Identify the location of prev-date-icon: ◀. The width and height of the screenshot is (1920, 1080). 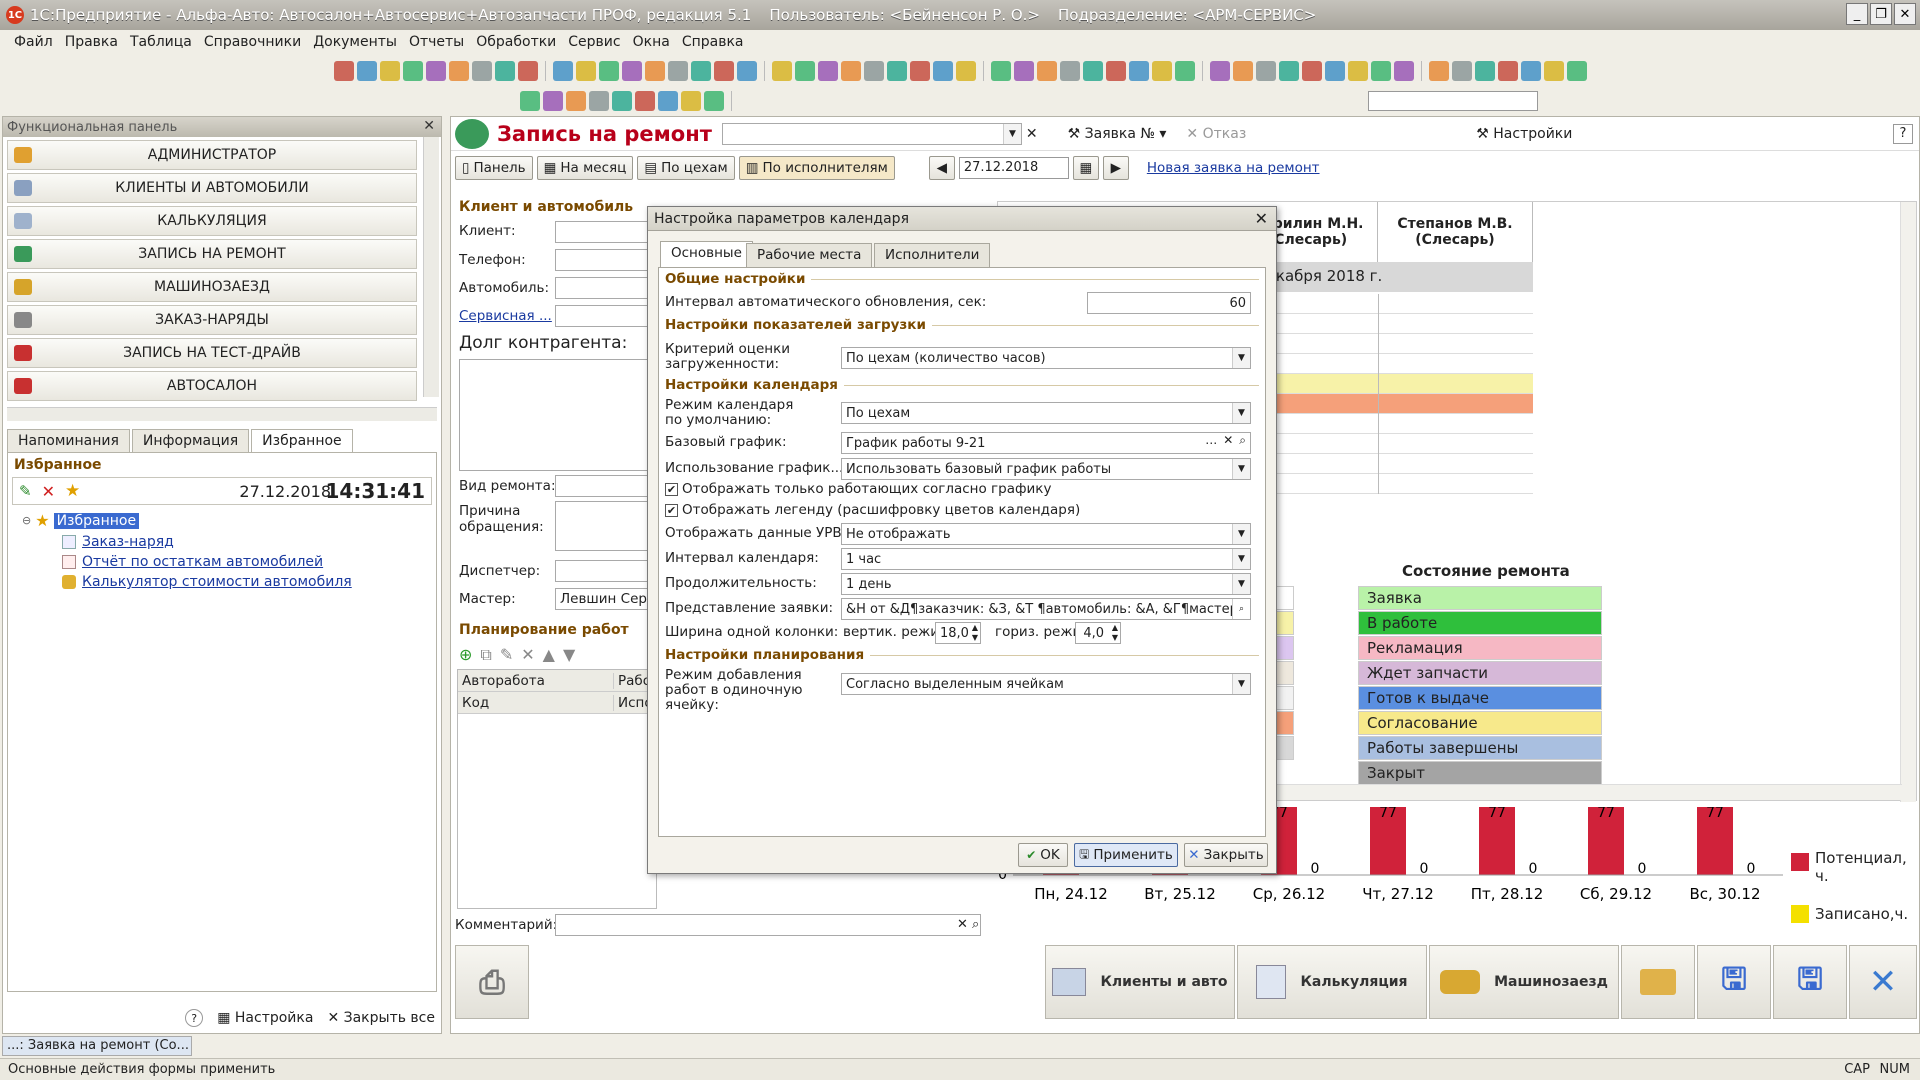
(941, 168).